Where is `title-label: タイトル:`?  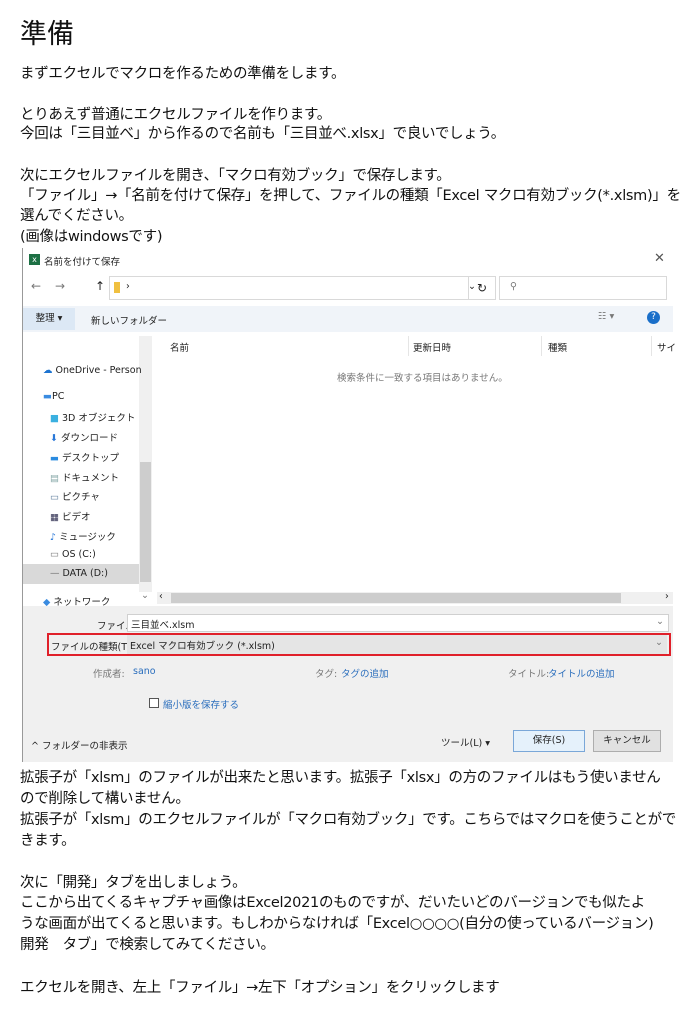 title-label: タイトル: is located at coordinates (529, 674).